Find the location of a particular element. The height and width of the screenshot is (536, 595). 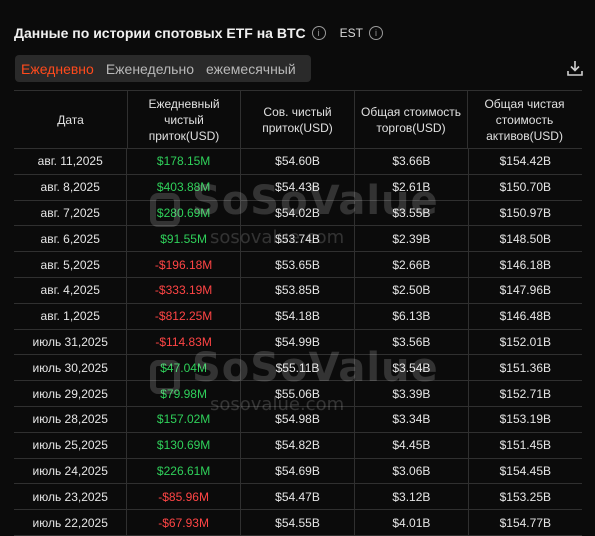

period-tabs: Ежедневно Еженедельно ежемесячный is located at coordinates (163, 68).